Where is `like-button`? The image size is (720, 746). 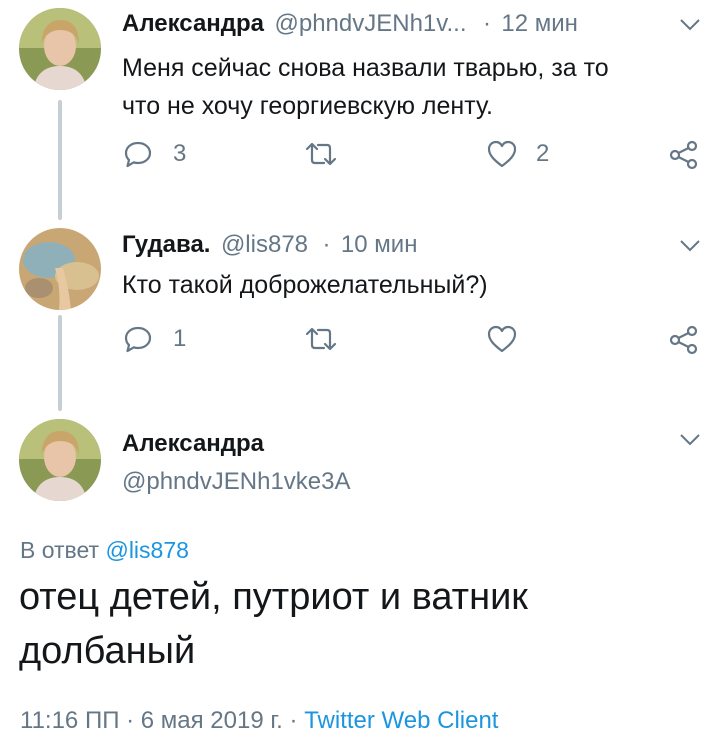 like-button is located at coordinates (502, 339).